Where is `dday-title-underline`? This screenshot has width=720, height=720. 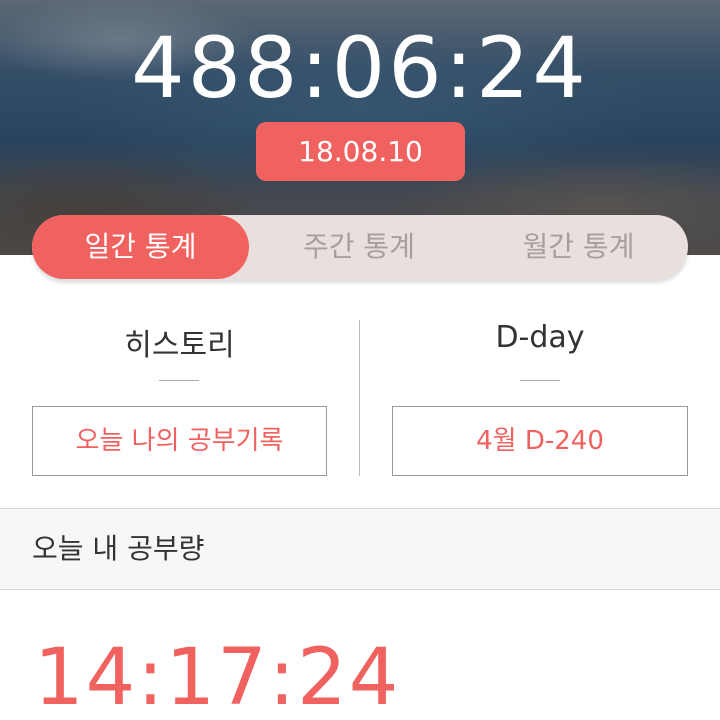 dday-title-underline is located at coordinates (540, 380).